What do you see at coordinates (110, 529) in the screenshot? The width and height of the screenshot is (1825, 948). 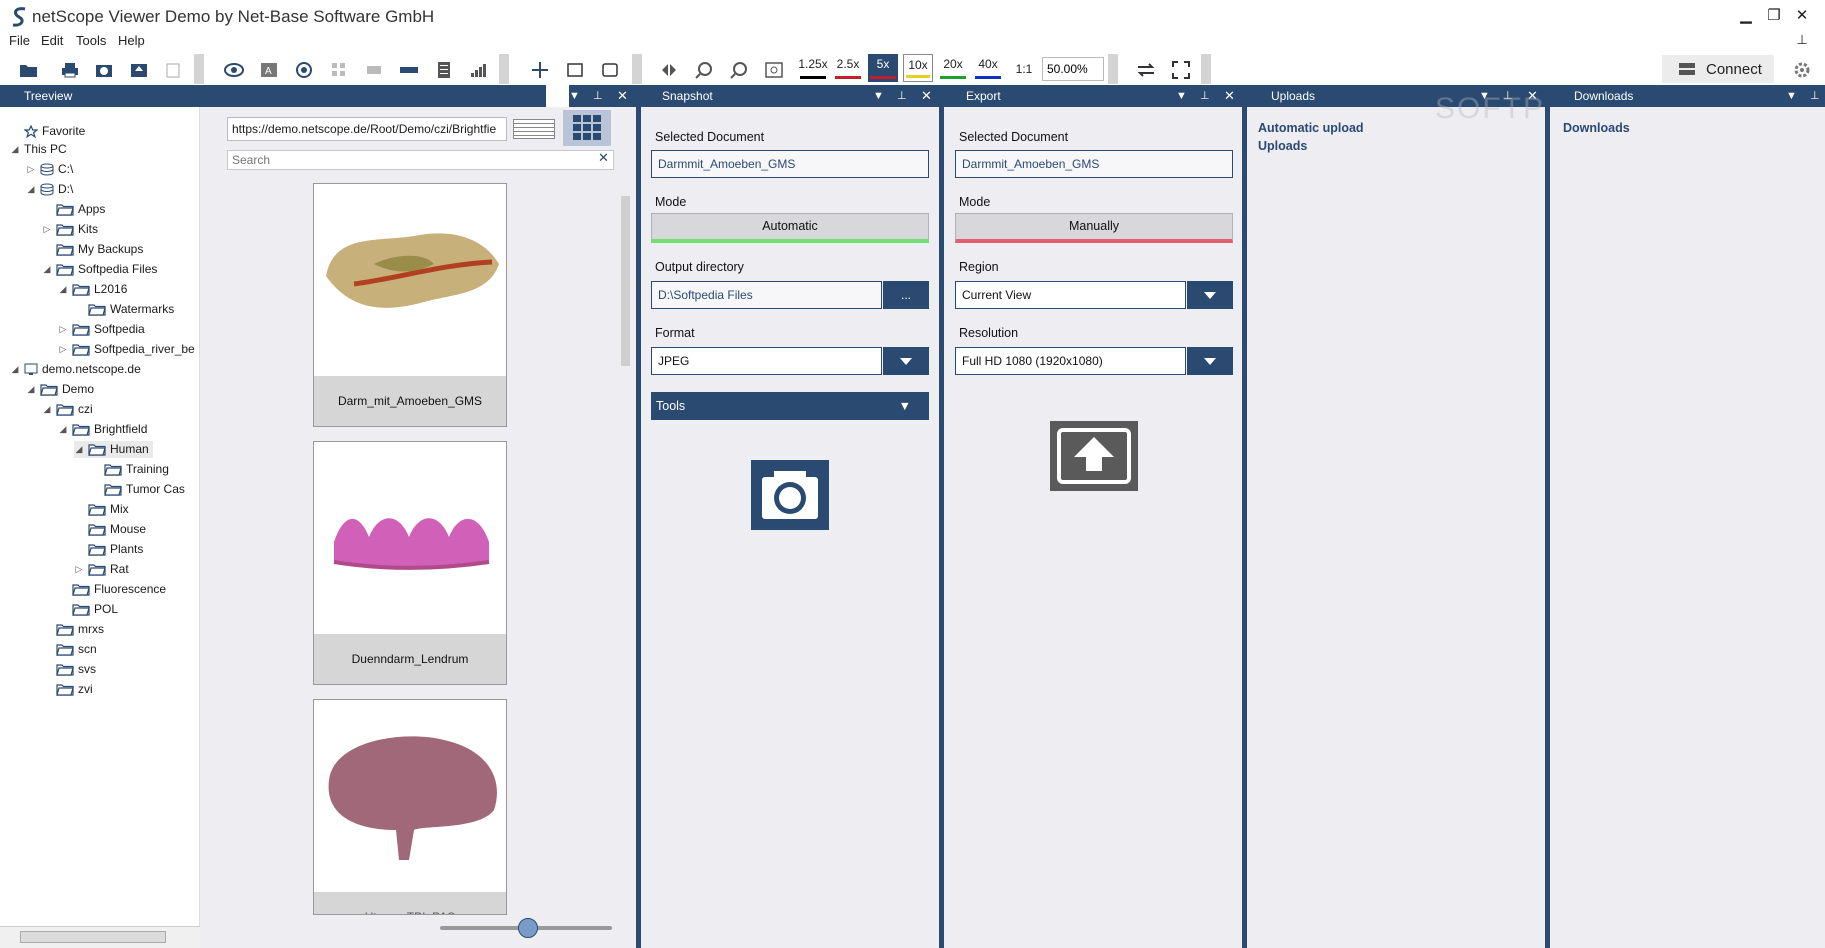 I see `tree-item: Mouse` at bounding box center [110, 529].